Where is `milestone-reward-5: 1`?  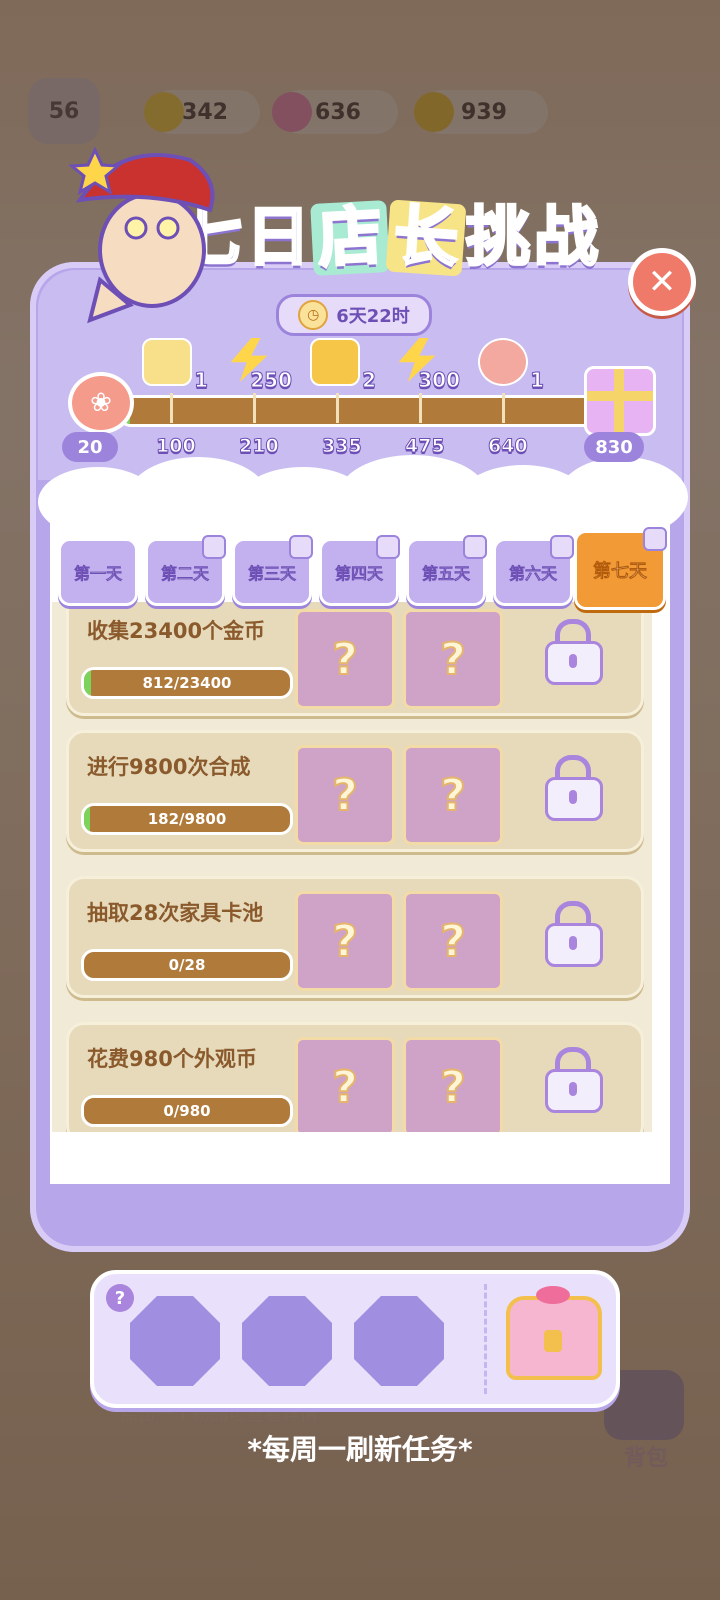 milestone-reward-5: 1 is located at coordinates (509, 365).